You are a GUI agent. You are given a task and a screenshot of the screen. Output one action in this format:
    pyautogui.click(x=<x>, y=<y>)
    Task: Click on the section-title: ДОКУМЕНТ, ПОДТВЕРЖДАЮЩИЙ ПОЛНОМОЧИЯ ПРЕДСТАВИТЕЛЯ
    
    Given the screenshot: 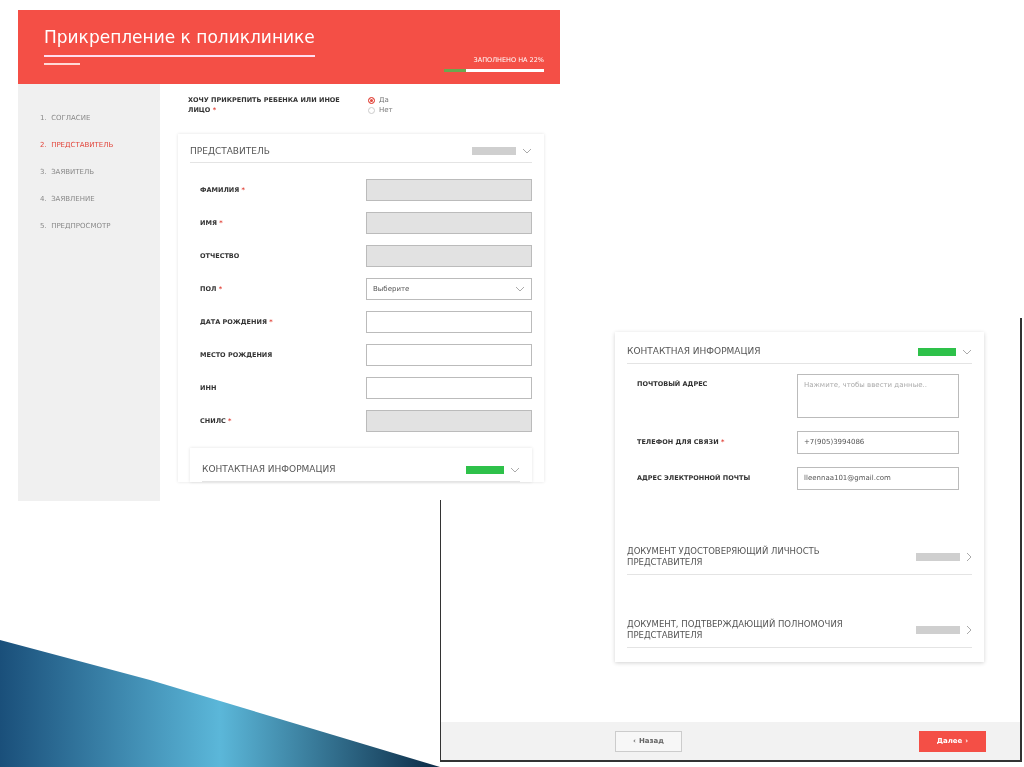 What is the action you would take?
    pyautogui.click(x=735, y=629)
    